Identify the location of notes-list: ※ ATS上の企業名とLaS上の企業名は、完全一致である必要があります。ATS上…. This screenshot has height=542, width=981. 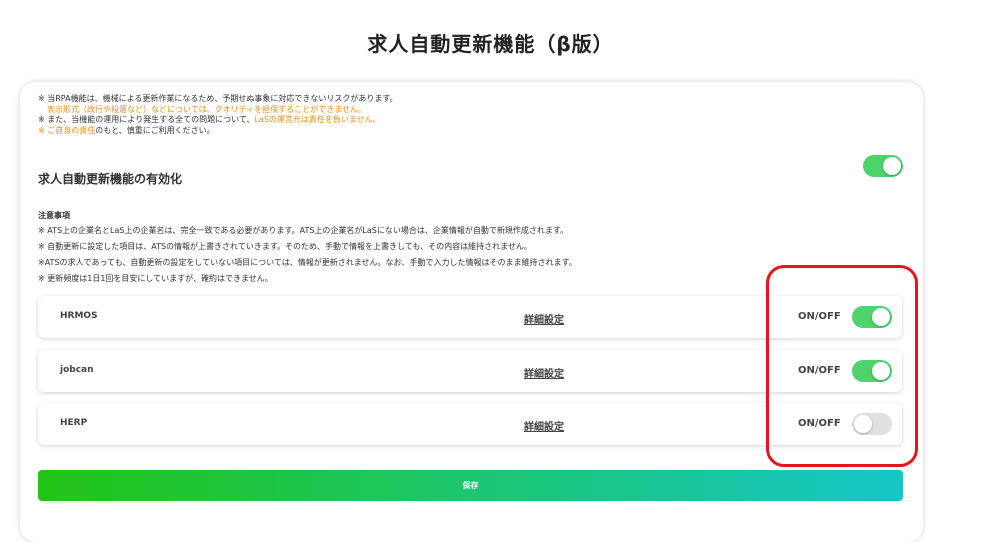
(307, 255).